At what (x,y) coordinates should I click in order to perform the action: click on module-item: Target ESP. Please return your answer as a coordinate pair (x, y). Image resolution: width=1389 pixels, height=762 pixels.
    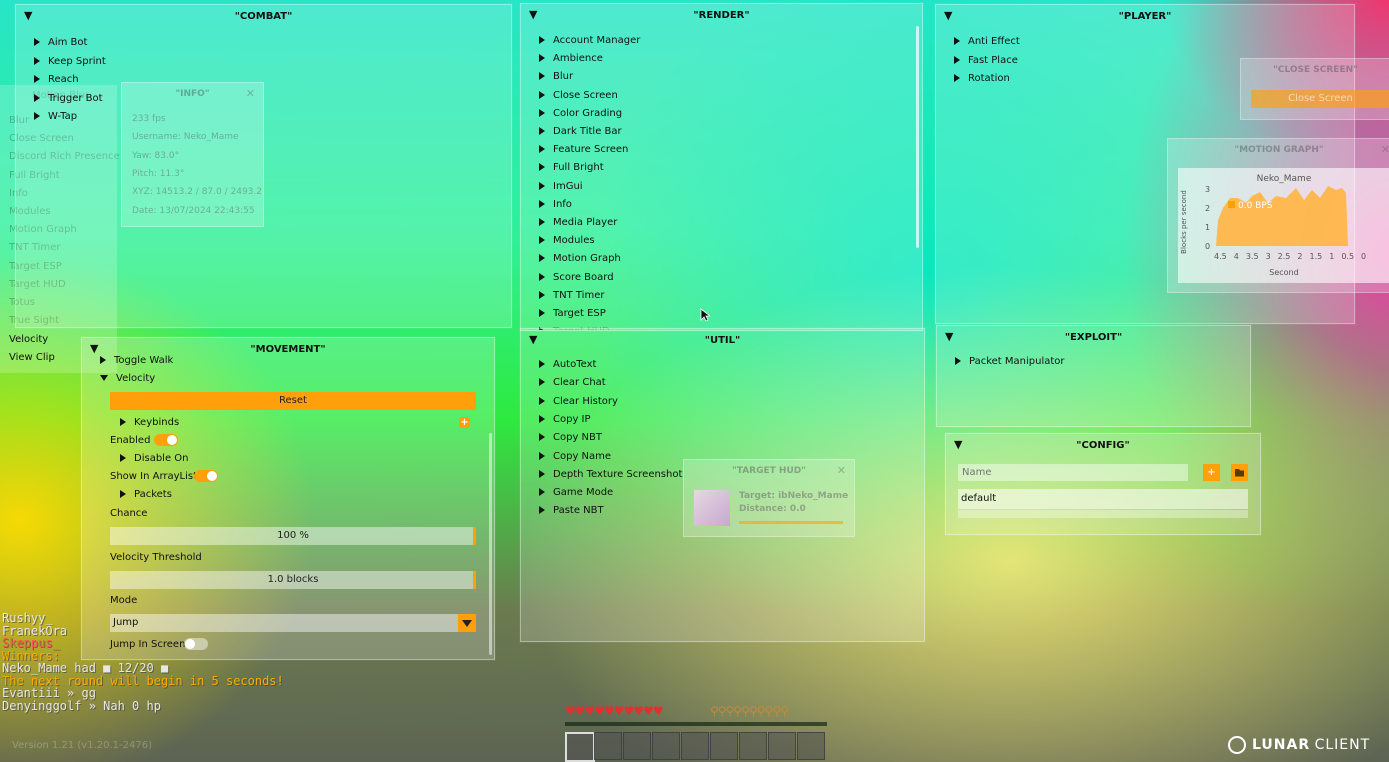
    Looking at the image, I should click on (572, 313).